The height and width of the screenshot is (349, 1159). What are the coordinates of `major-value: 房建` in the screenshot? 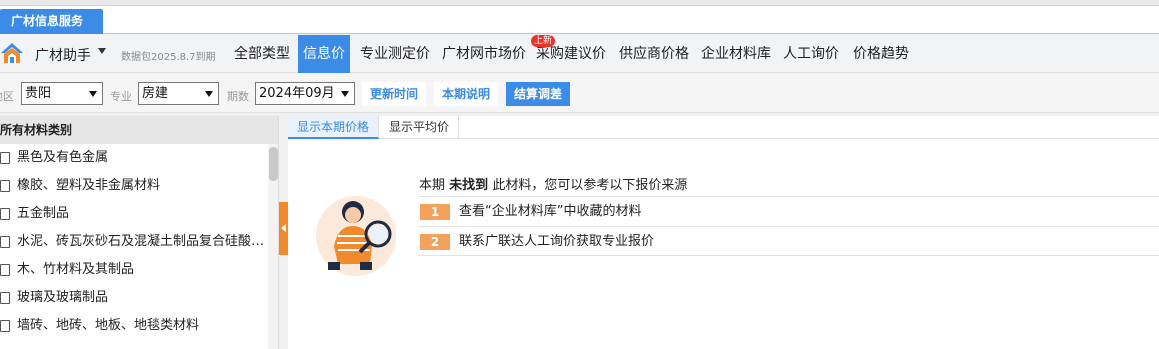 It's located at (155, 93).